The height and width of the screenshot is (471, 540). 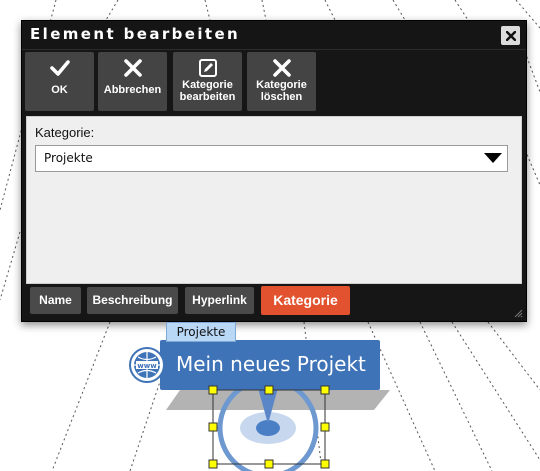 What do you see at coordinates (270, 364) in the screenshot?
I see `node-title: Mein neues Projekt` at bounding box center [270, 364].